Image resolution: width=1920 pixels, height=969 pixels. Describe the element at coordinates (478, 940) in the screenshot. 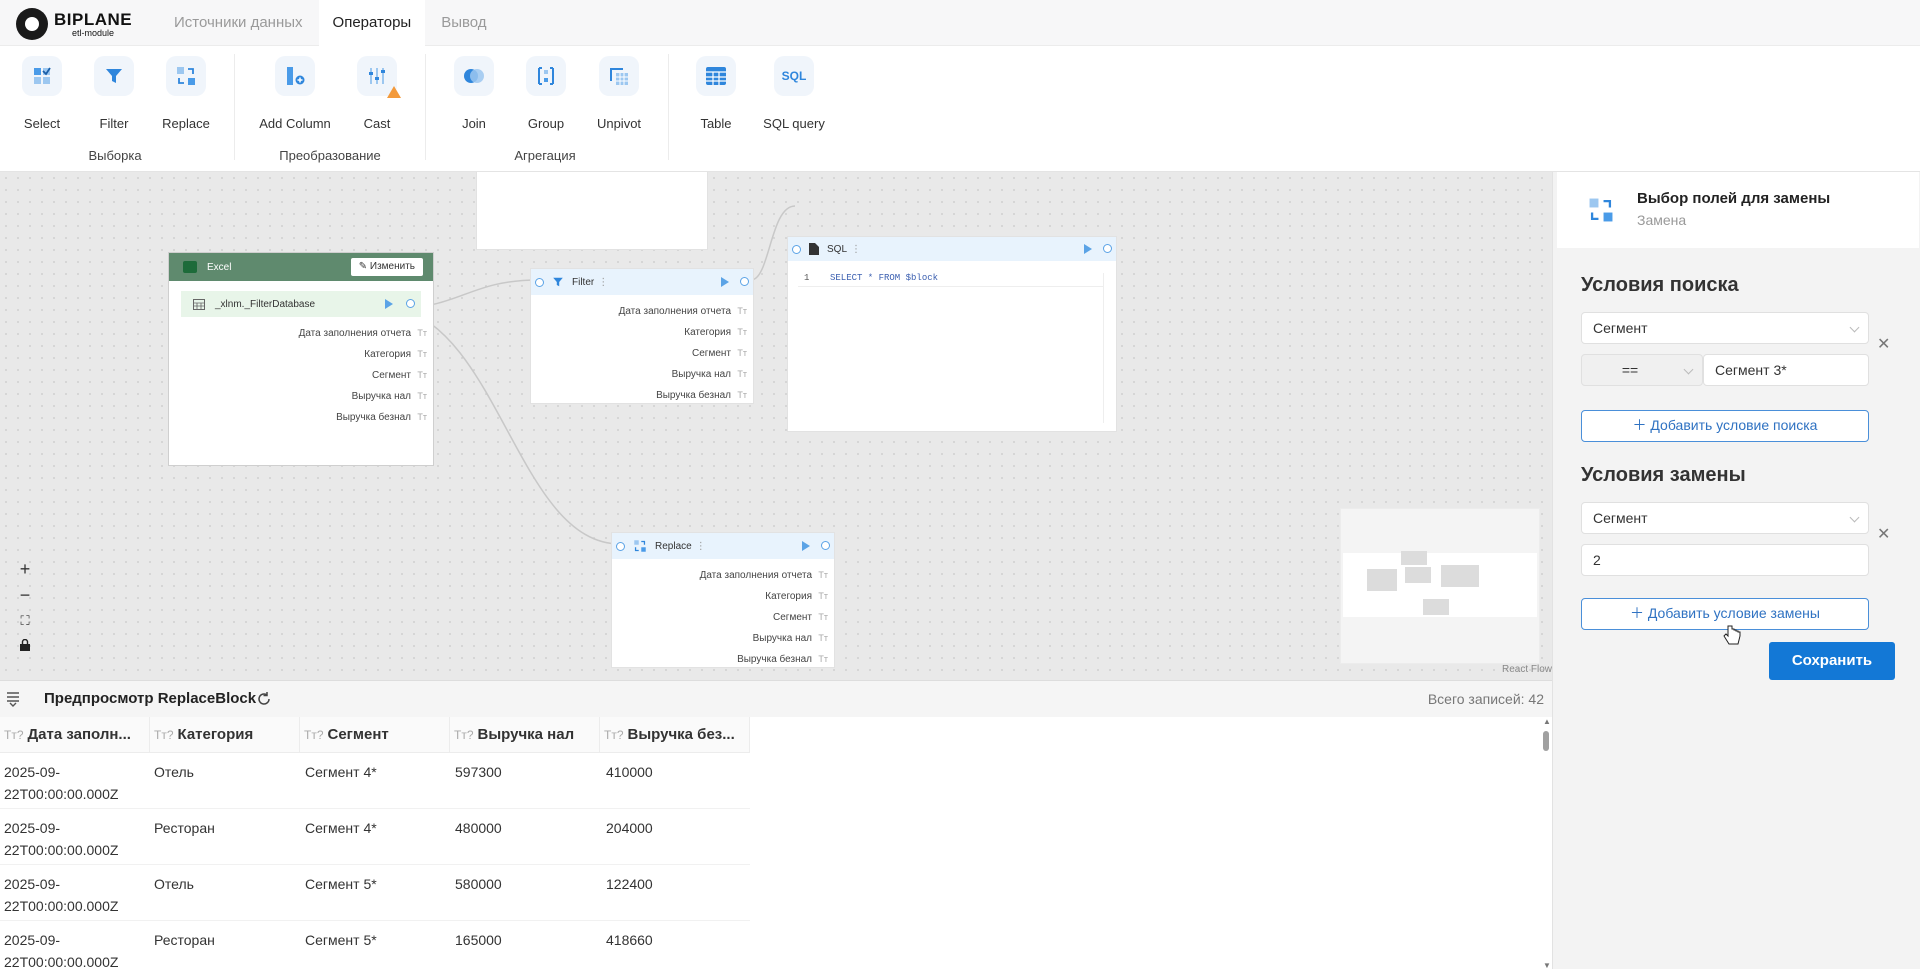

I see `cell-cash: 165000` at that location.